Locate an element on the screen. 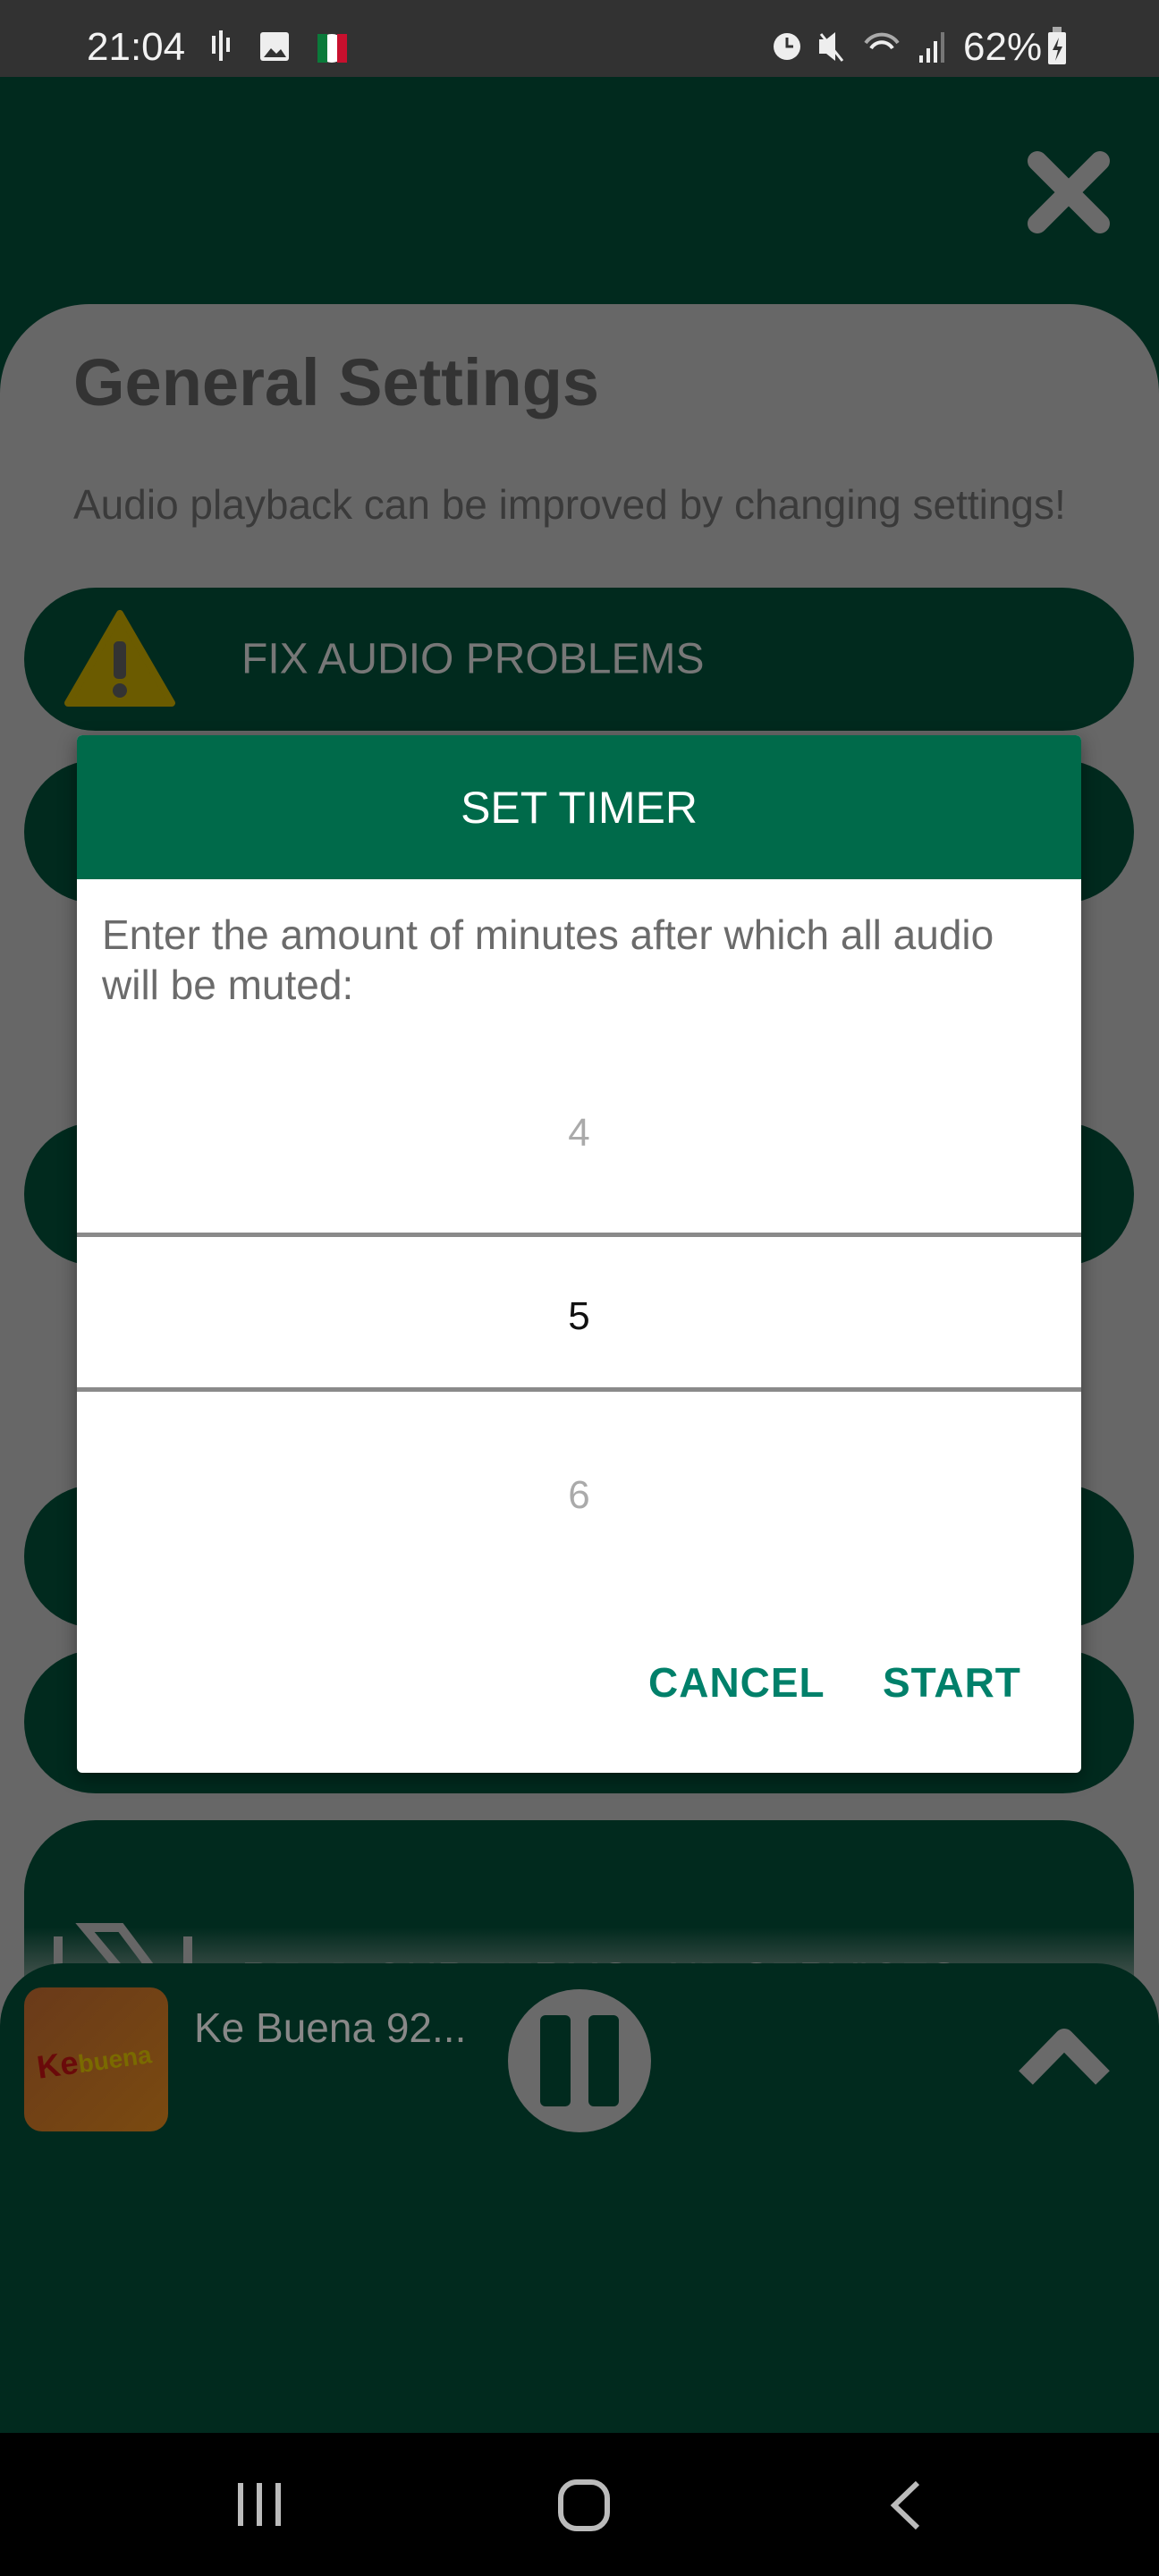  picker-next-value: 6 is located at coordinates (579, 1495).